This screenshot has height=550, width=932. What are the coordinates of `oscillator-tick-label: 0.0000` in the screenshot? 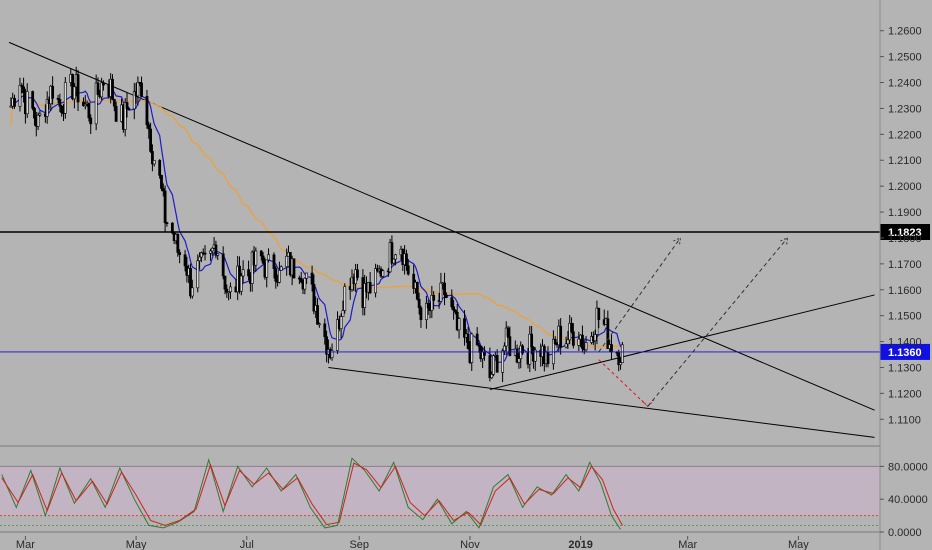 It's located at (905, 533).